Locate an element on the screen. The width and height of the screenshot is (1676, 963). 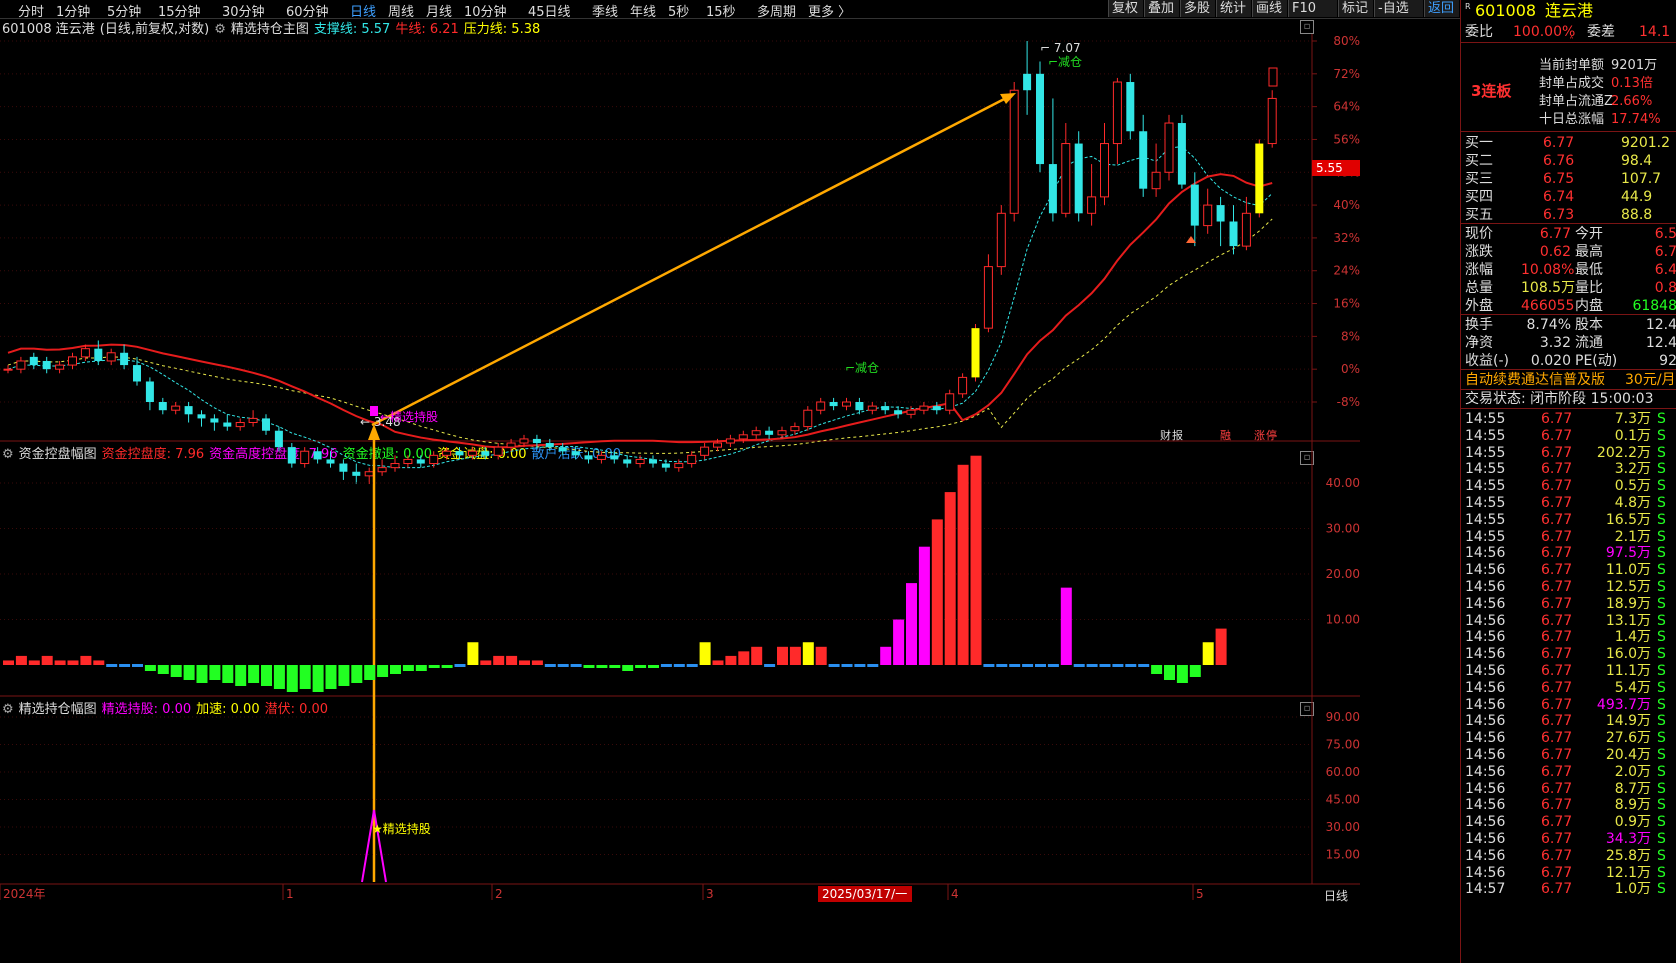
tick-row: 14:56 6.77 8.9万 S is located at coordinates (1568, 805).